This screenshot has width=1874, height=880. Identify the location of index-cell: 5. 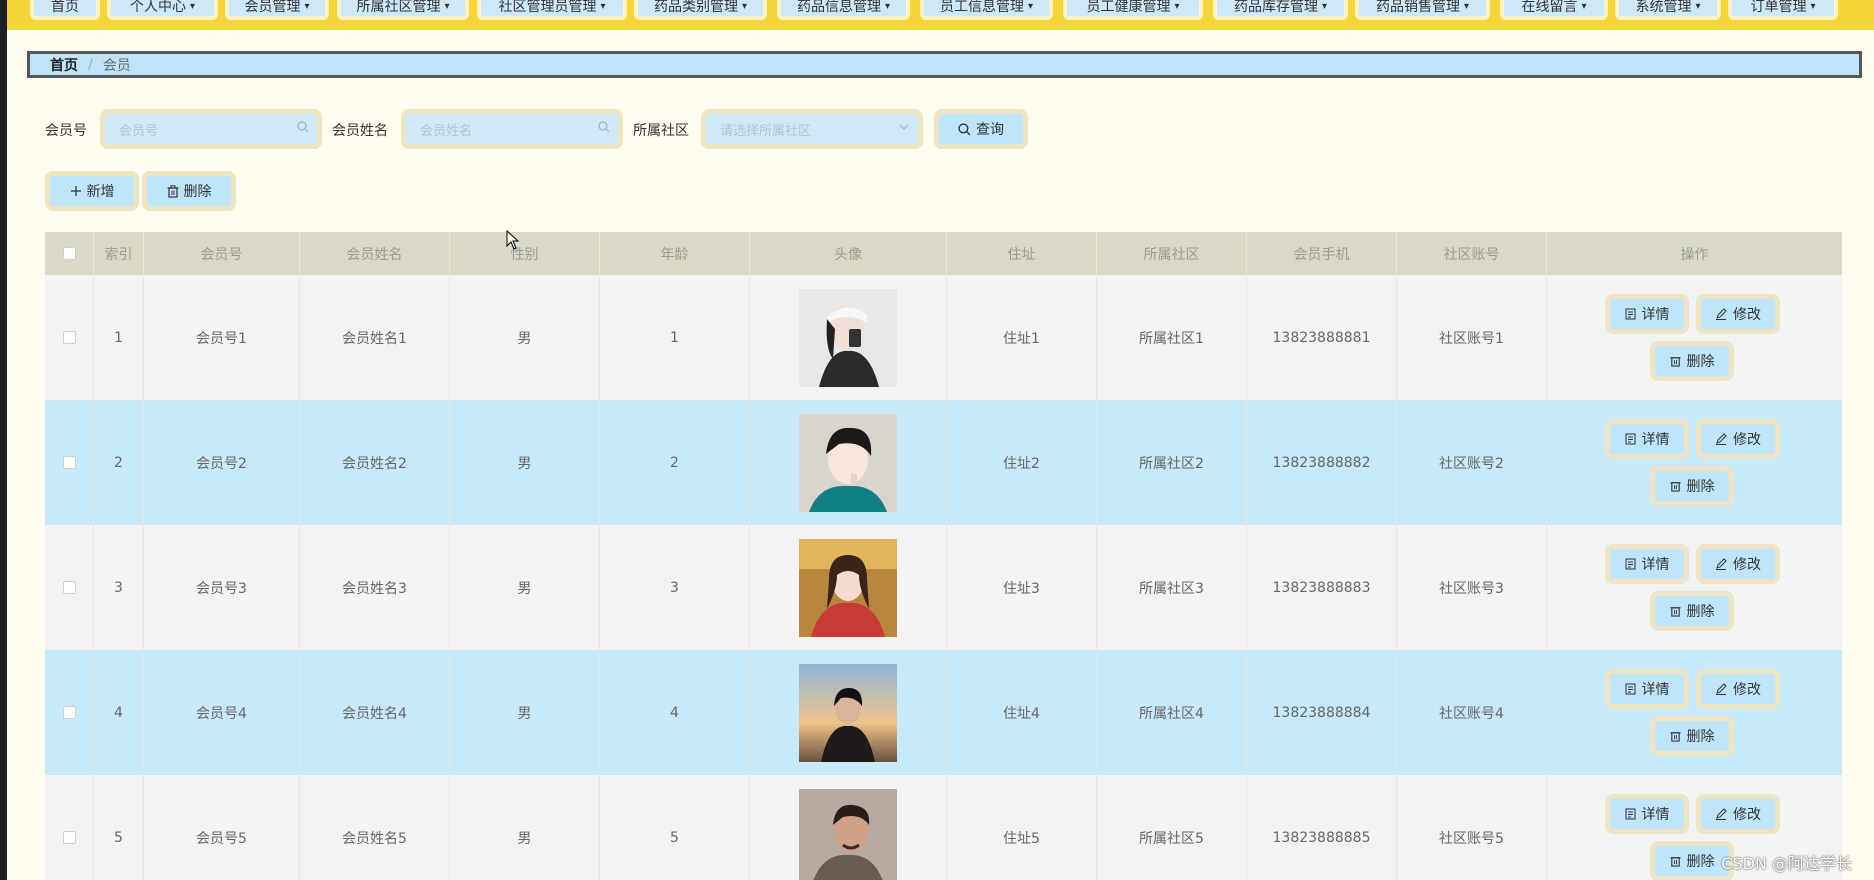
(119, 827).